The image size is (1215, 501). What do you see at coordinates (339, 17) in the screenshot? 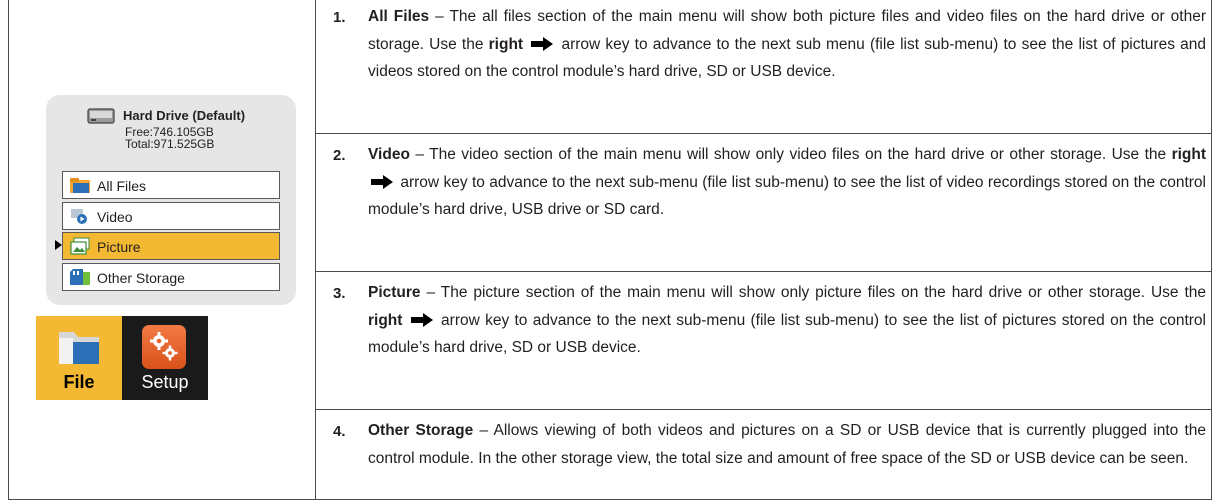
I see `entry-number: 1.` at bounding box center [339, 17].